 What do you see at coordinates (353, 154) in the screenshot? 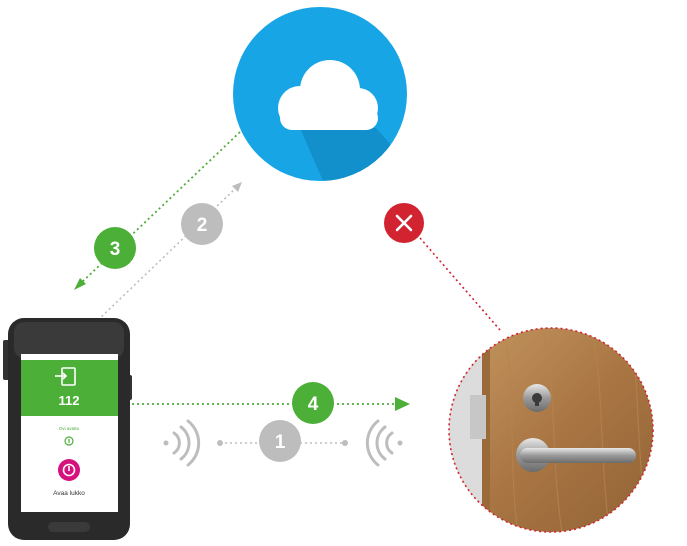
I see `cloud-long-shadow` at bounding box center [353, 154].